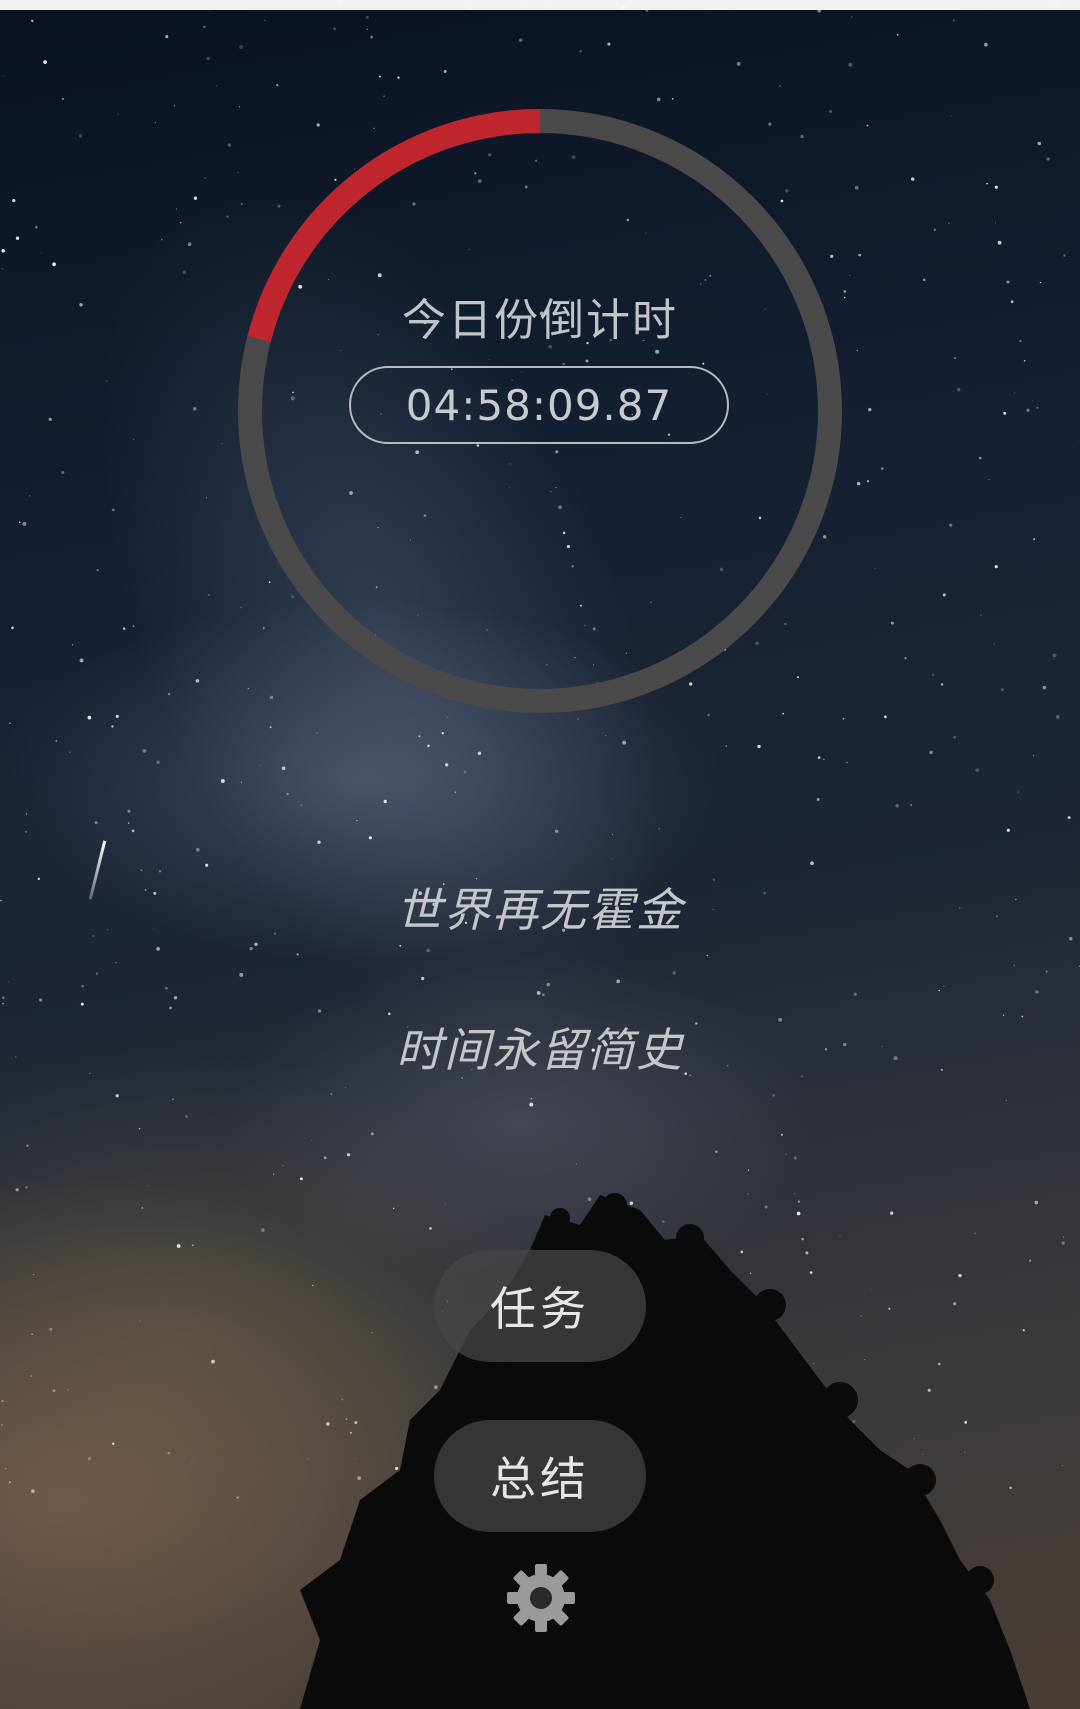 The image size is (1080, 1709). Describe the element at coordinates (541, 1598) in the screenshot. I see `gear-icon` at that location.